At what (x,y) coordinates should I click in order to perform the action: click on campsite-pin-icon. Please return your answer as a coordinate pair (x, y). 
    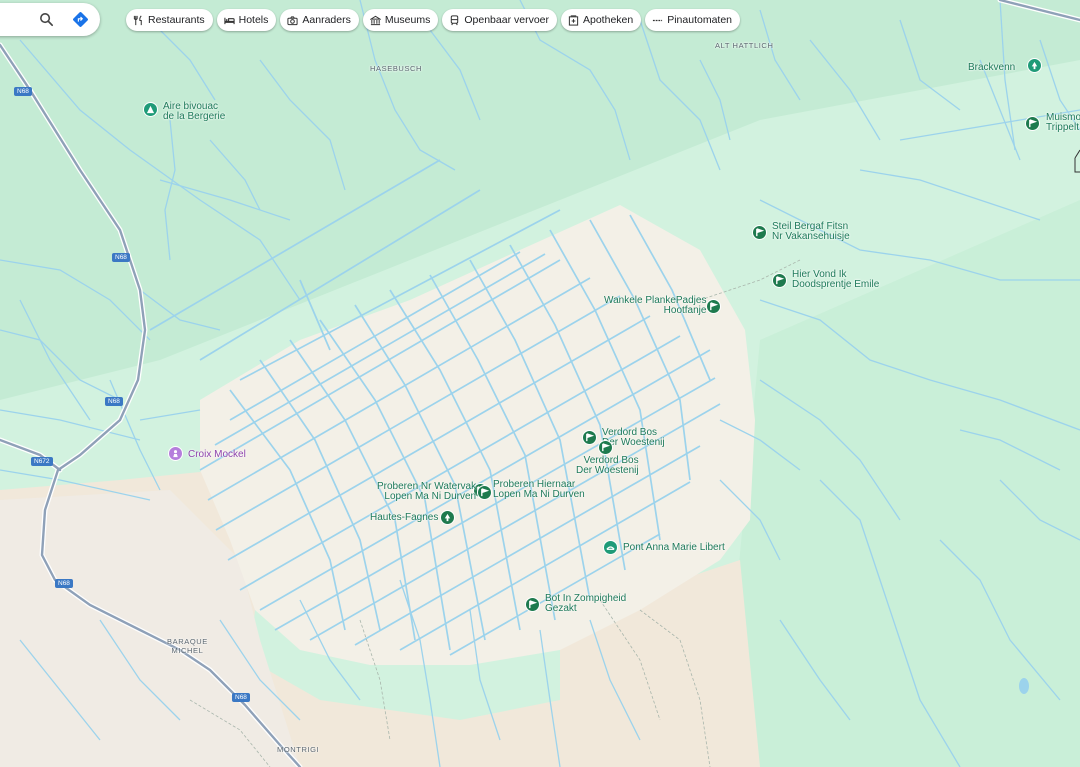
    Looking at the image, I should click on (150, 109).